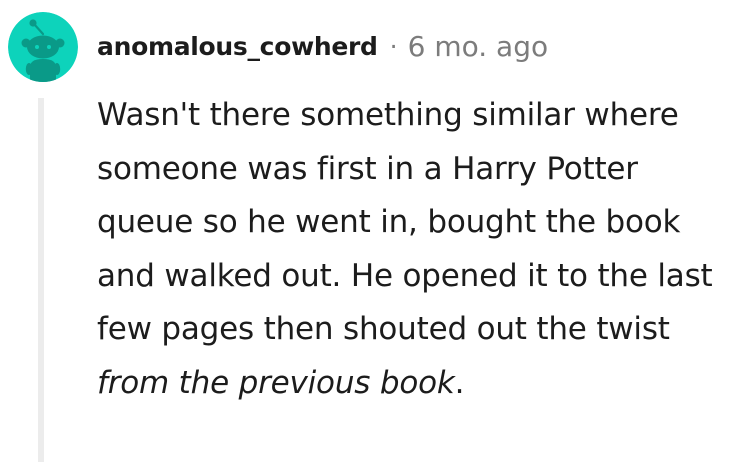  Describe the element at coordinates (459, 382) in the screenshot. I see `comment-body-trailing: .` at that location.